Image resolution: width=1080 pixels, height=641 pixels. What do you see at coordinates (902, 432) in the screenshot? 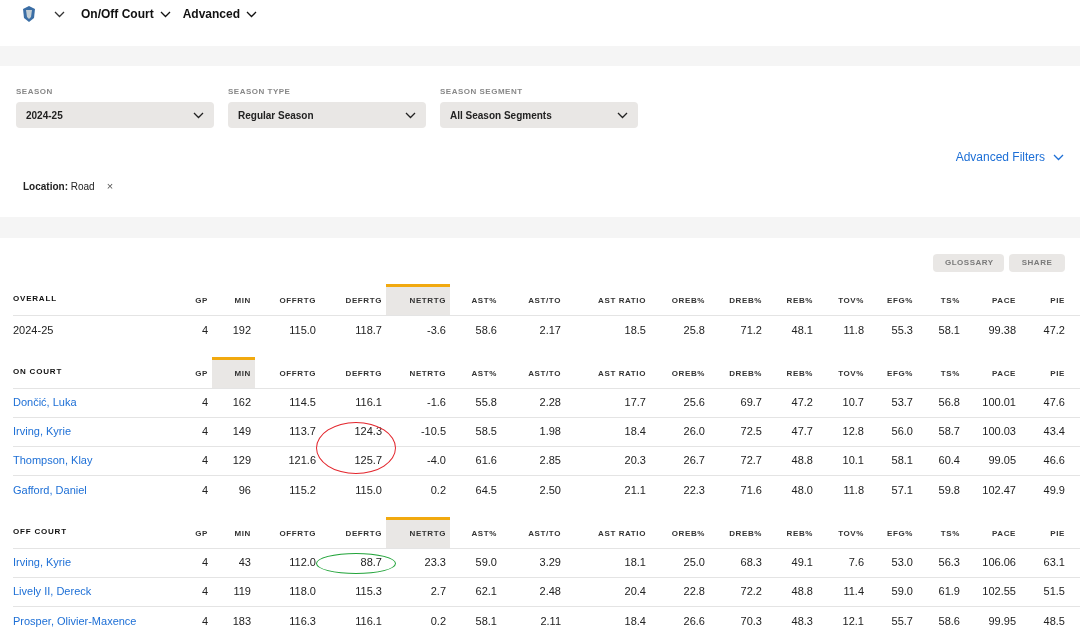
I see `table-cell-text: 56.0` at bounding box center [902, 432].